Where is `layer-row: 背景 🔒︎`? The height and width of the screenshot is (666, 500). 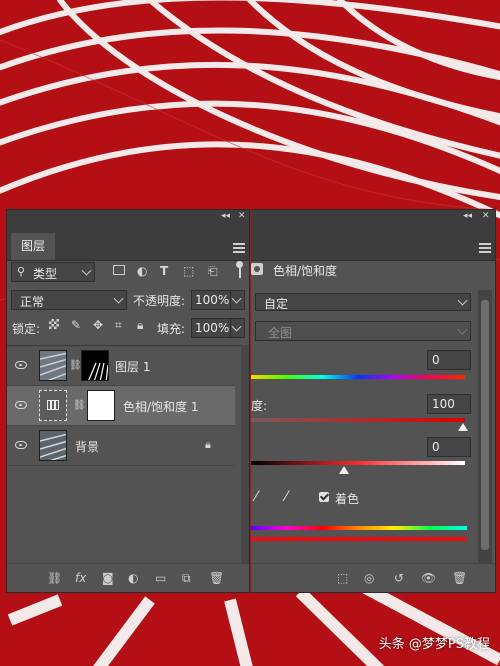
layer-row: 背景 🔒︎ is located at coordinates (121, 446).